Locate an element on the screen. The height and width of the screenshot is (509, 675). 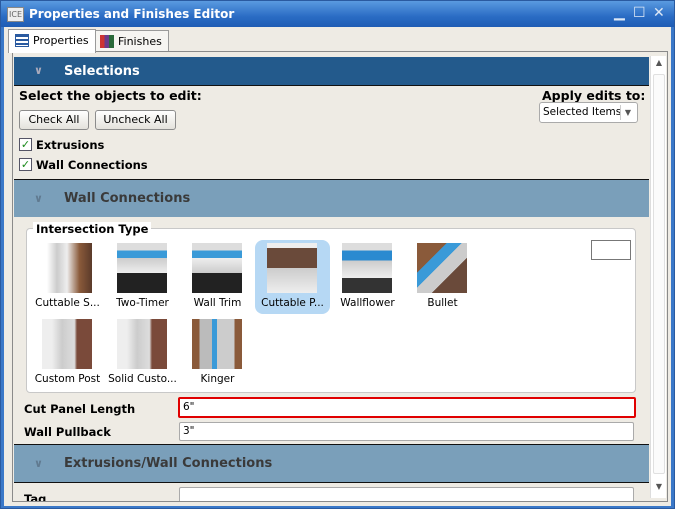
tile-label: Bullet is located at coordinates (442, 303).